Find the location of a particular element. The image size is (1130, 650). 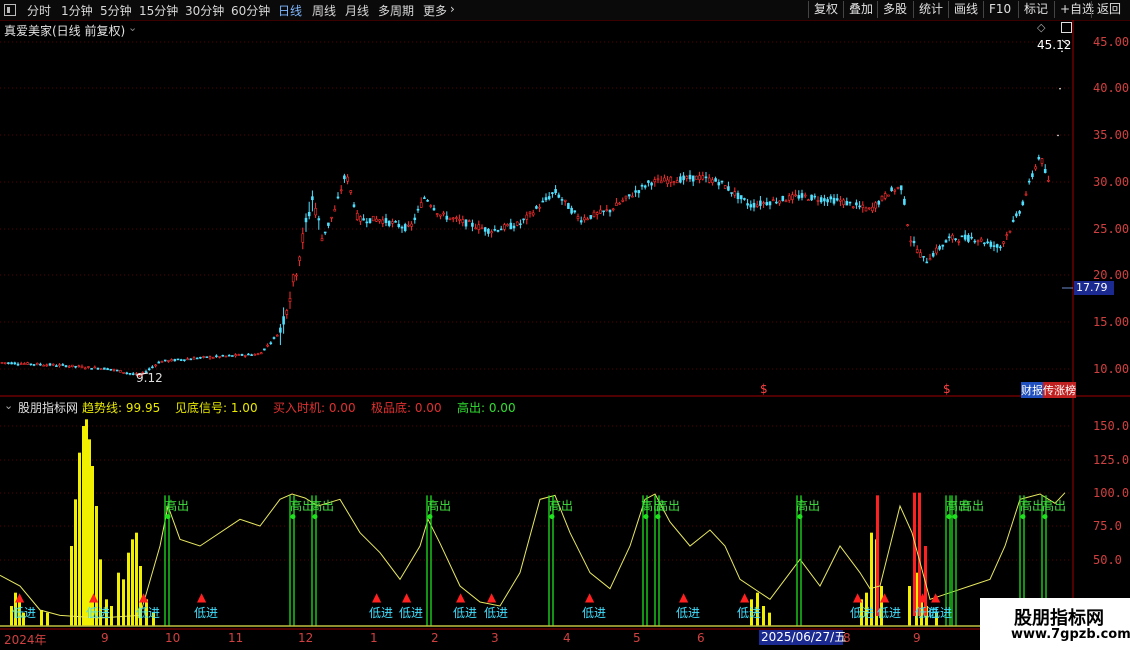

badge-4: 榜 is located at coordinates (1070, 390).